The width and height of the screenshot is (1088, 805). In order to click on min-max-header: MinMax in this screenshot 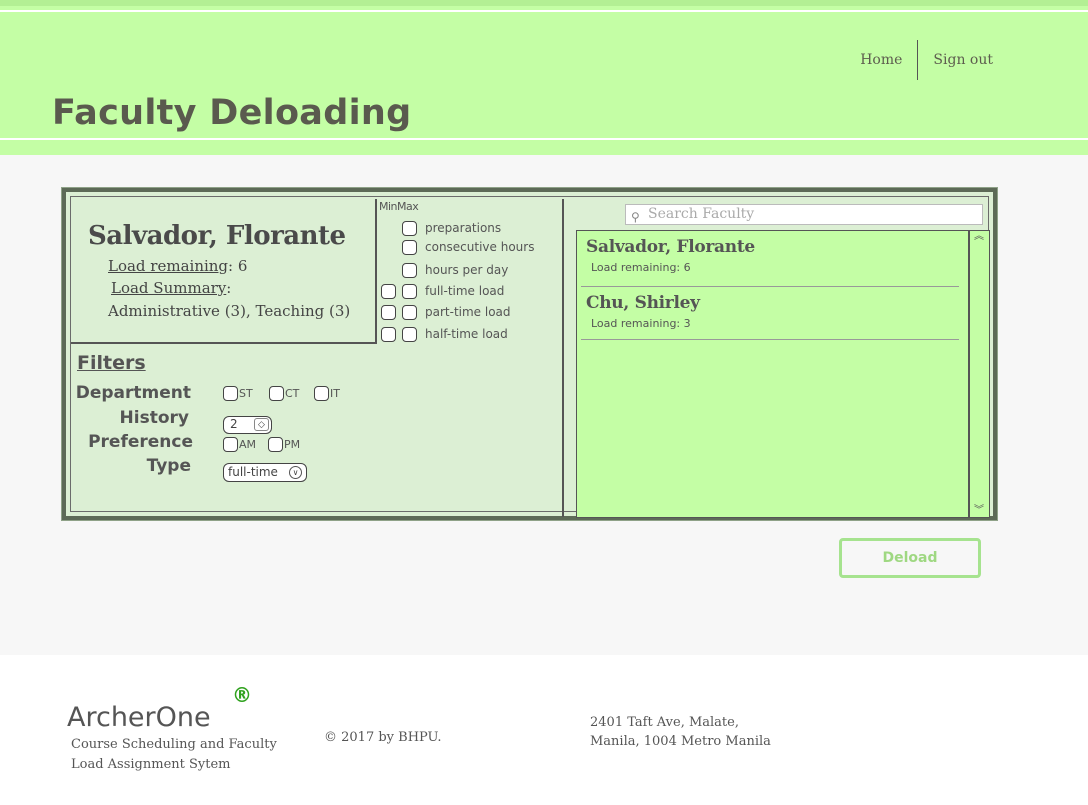, I will do `click(399, 206)`.